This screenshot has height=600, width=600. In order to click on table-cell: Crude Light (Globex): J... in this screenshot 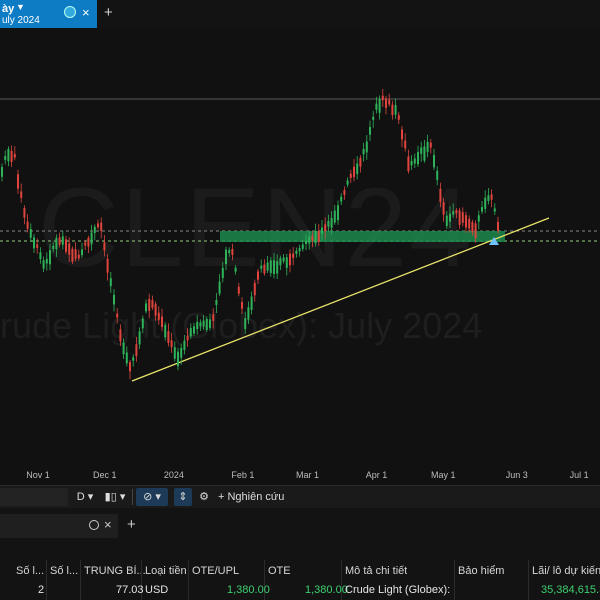, I will do `click(398, 590)`.